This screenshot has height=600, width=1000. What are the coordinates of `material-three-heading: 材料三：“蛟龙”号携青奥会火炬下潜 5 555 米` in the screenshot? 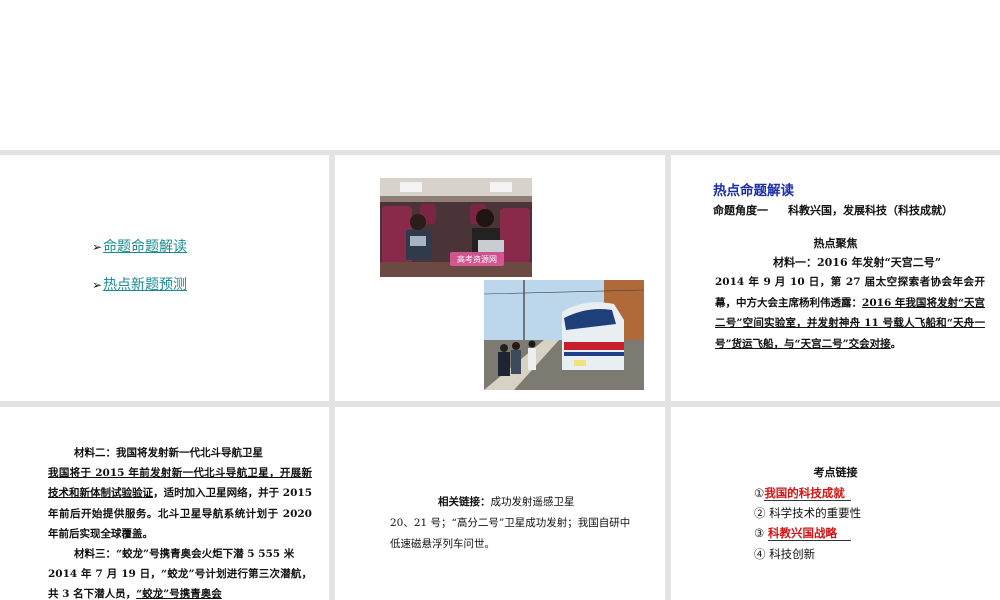 It's located at (184, 554).